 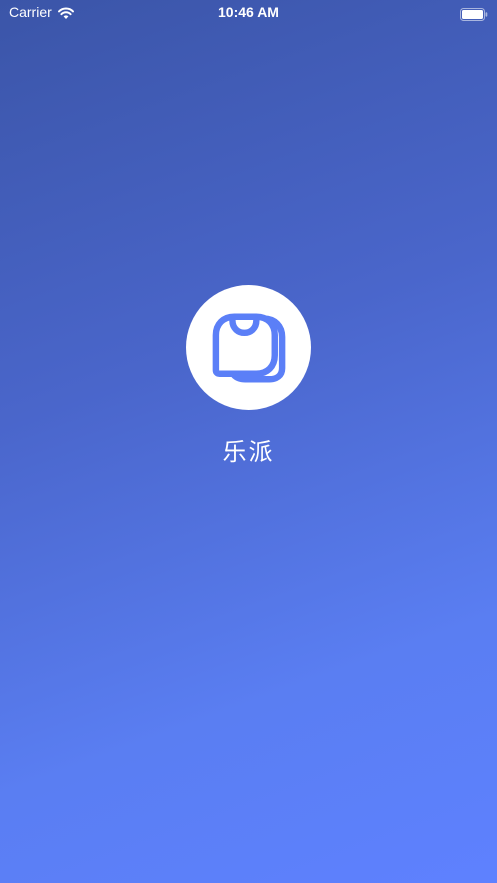 What do you see at coordinates (248, 452) in the screenshot?
I see `app-name: 乐派` at bounding box center [248, 452].